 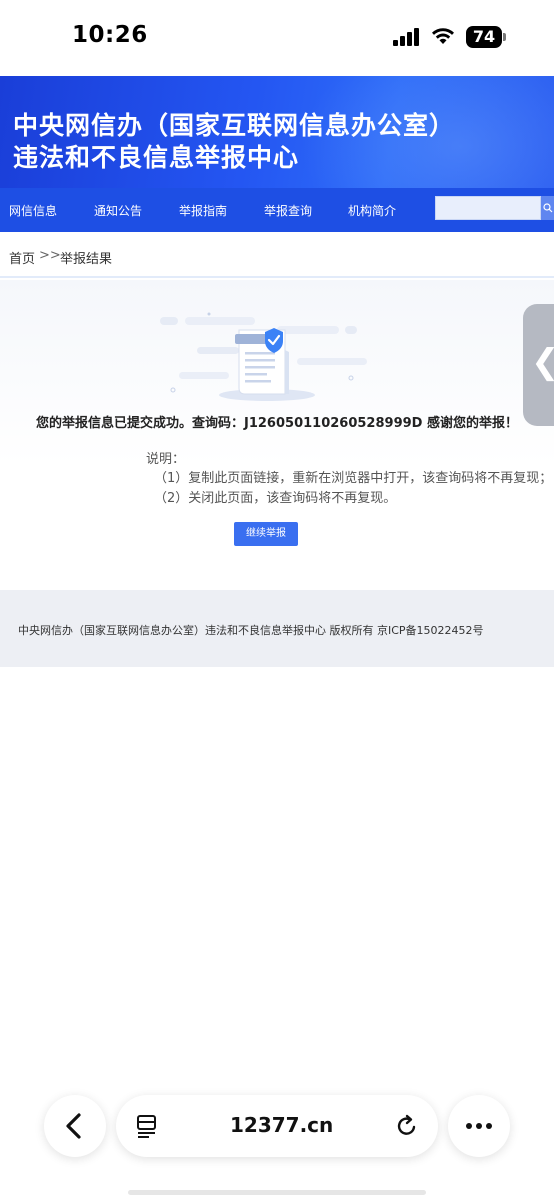 I want to click on search-input, so click(x=488, y=208).